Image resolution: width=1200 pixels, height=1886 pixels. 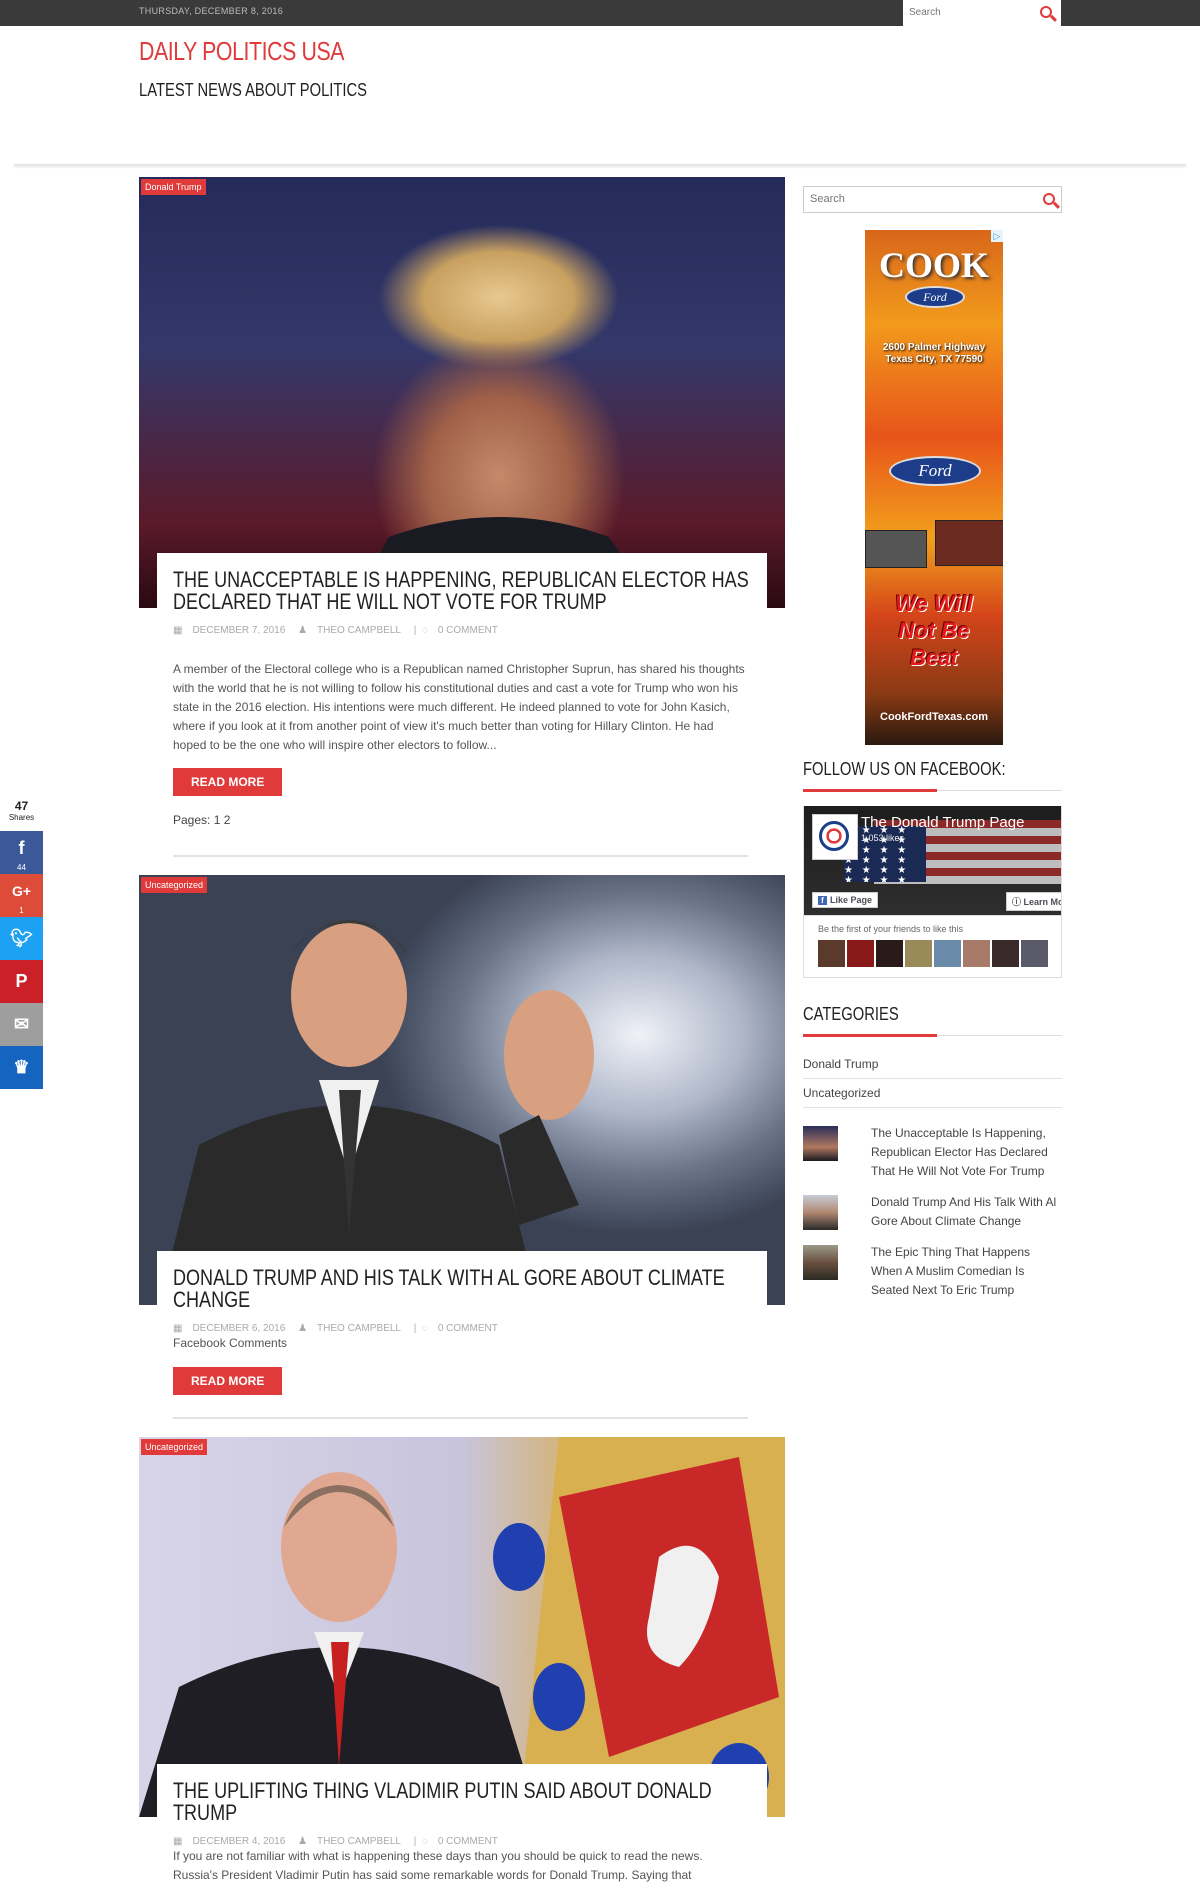 I want to click on share-total: 47, so click(x=21, y=806).